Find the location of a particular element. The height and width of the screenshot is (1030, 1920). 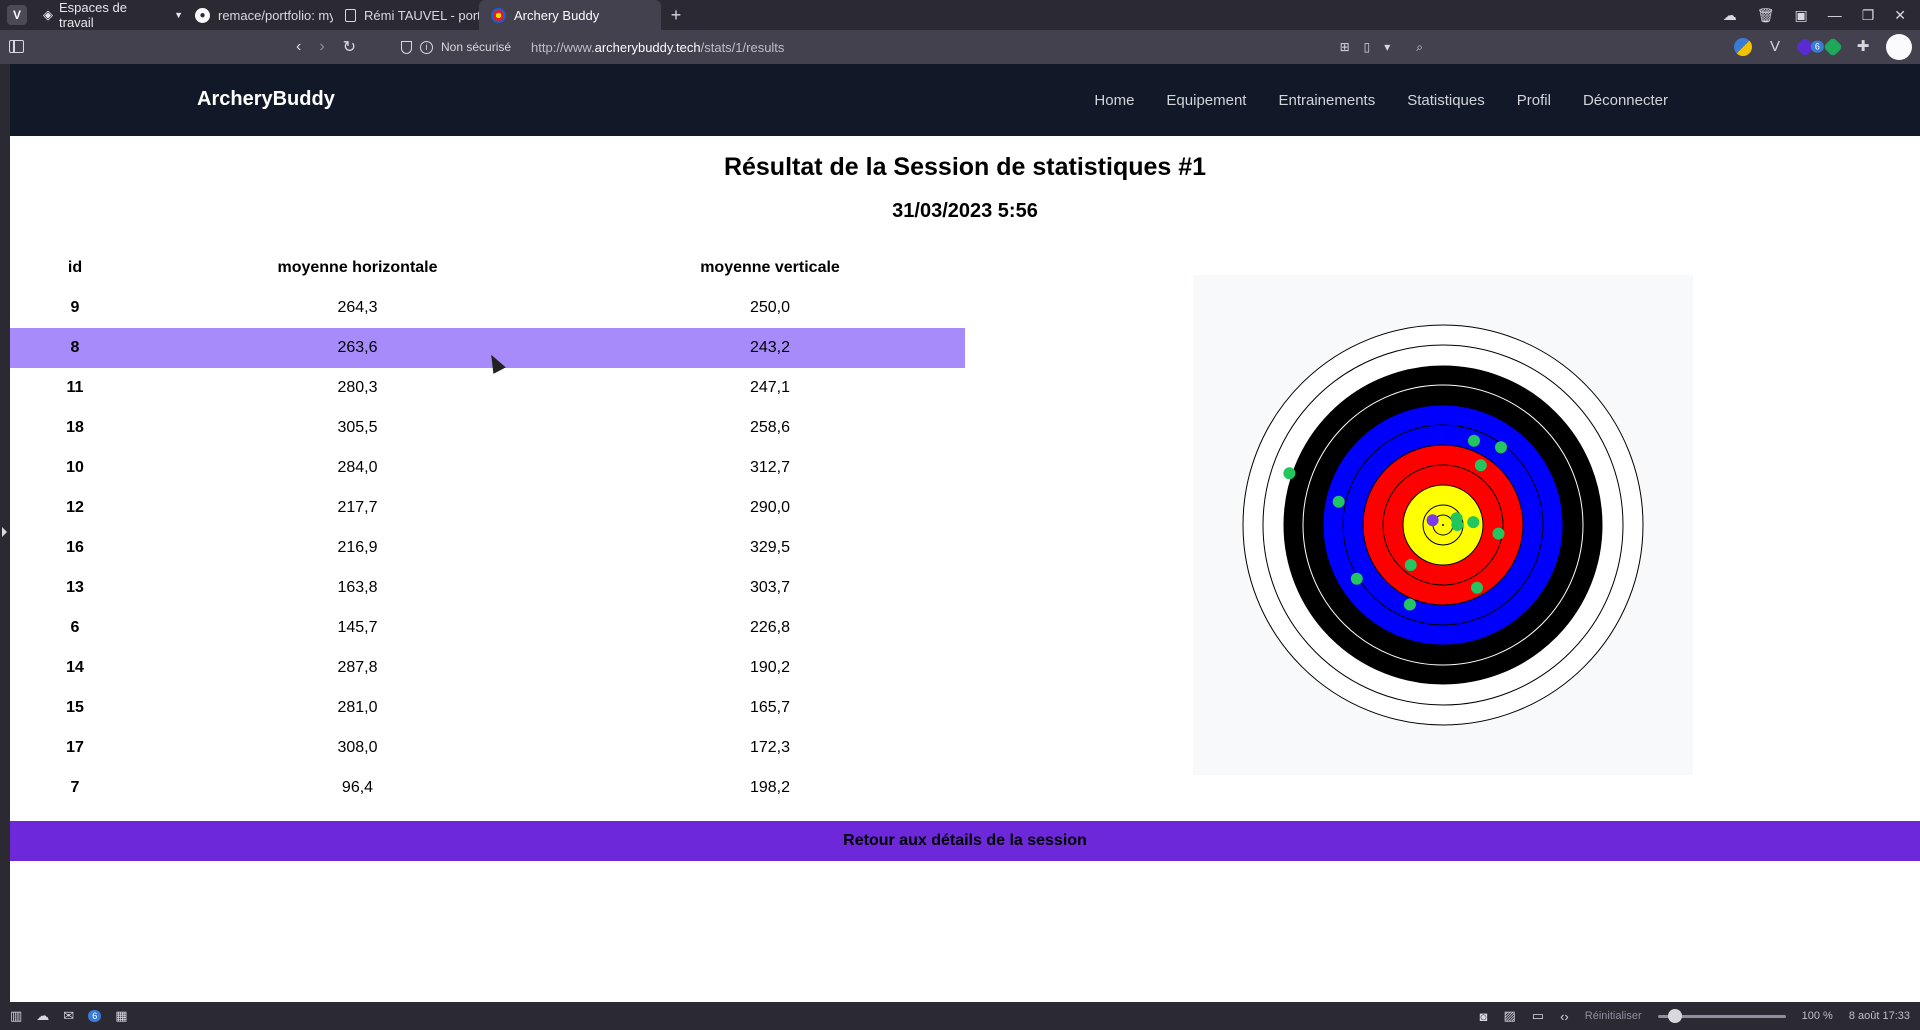

panels-icon: ▥ is located at coordinates (16, 1016).